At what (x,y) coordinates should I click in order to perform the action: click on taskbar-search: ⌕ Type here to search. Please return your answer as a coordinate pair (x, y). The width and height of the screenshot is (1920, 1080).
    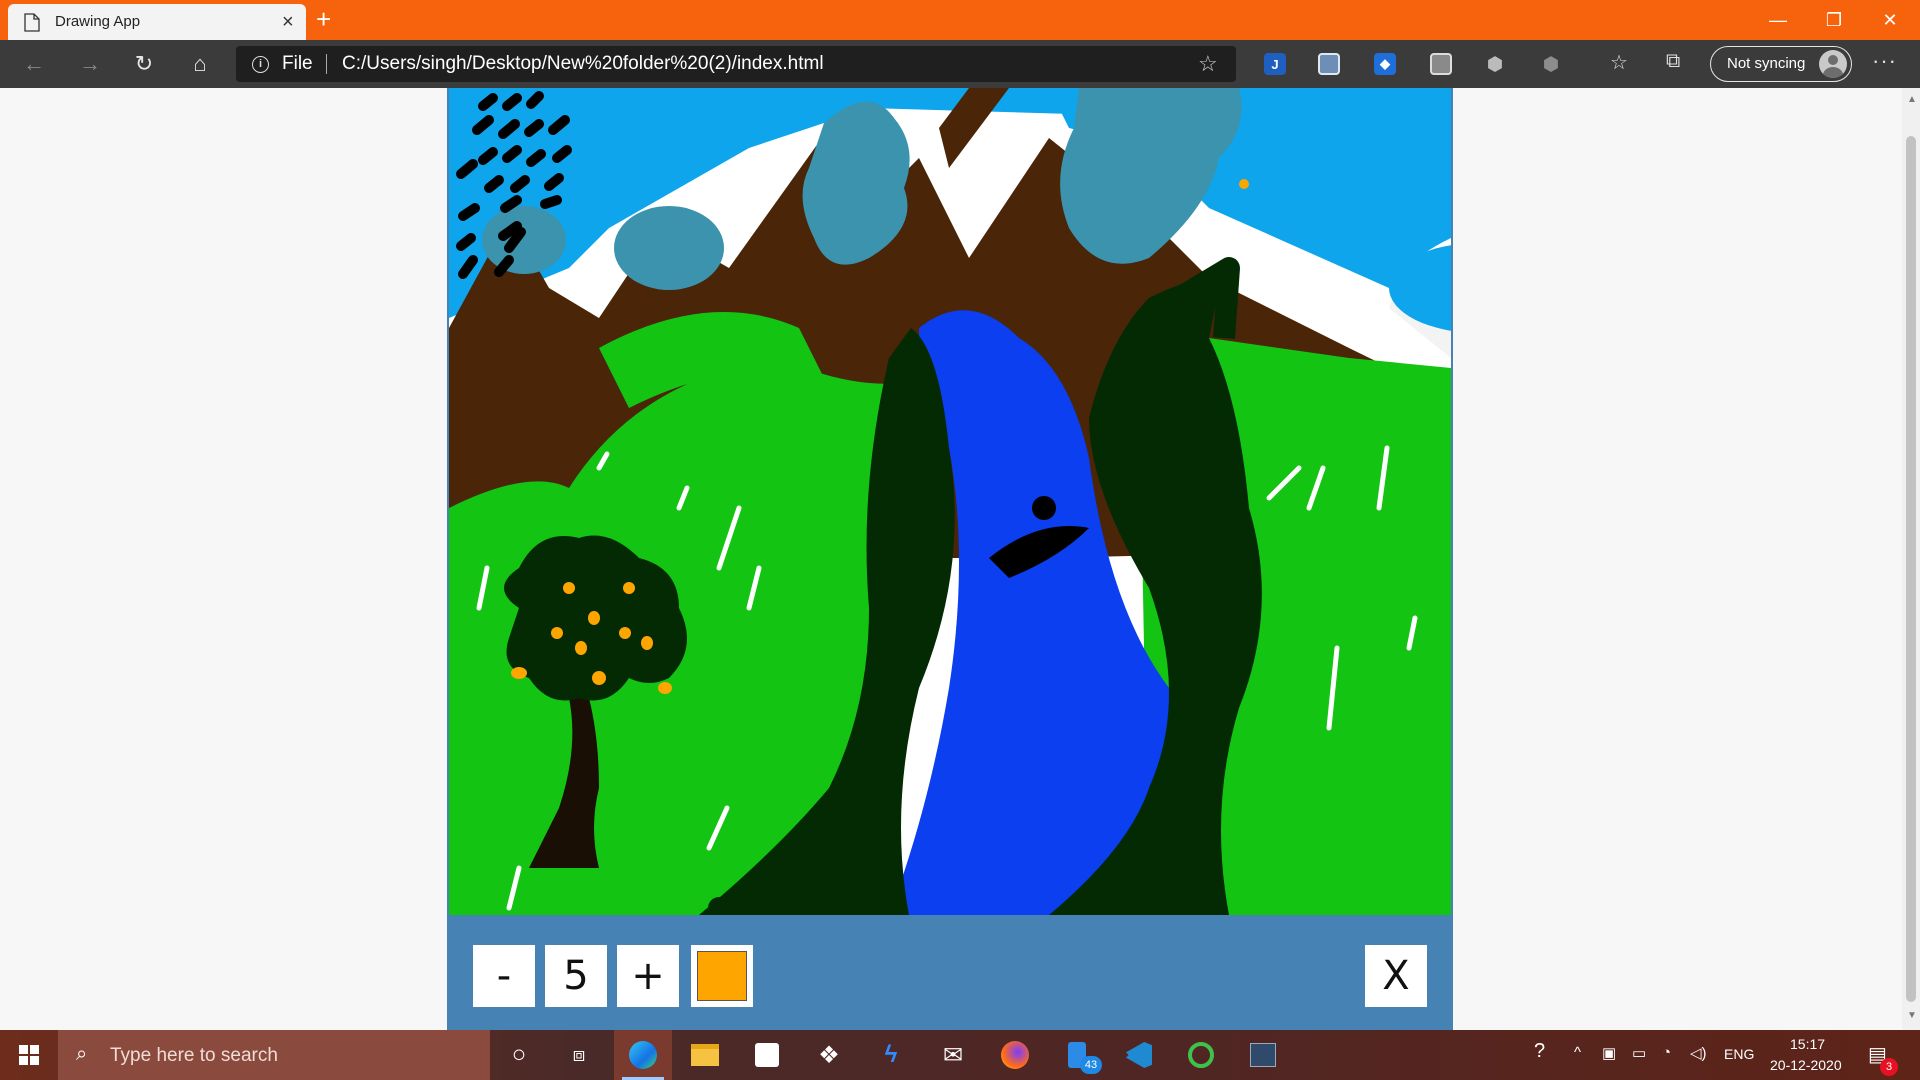
    Looking at the image, I should click on (274, 1055).